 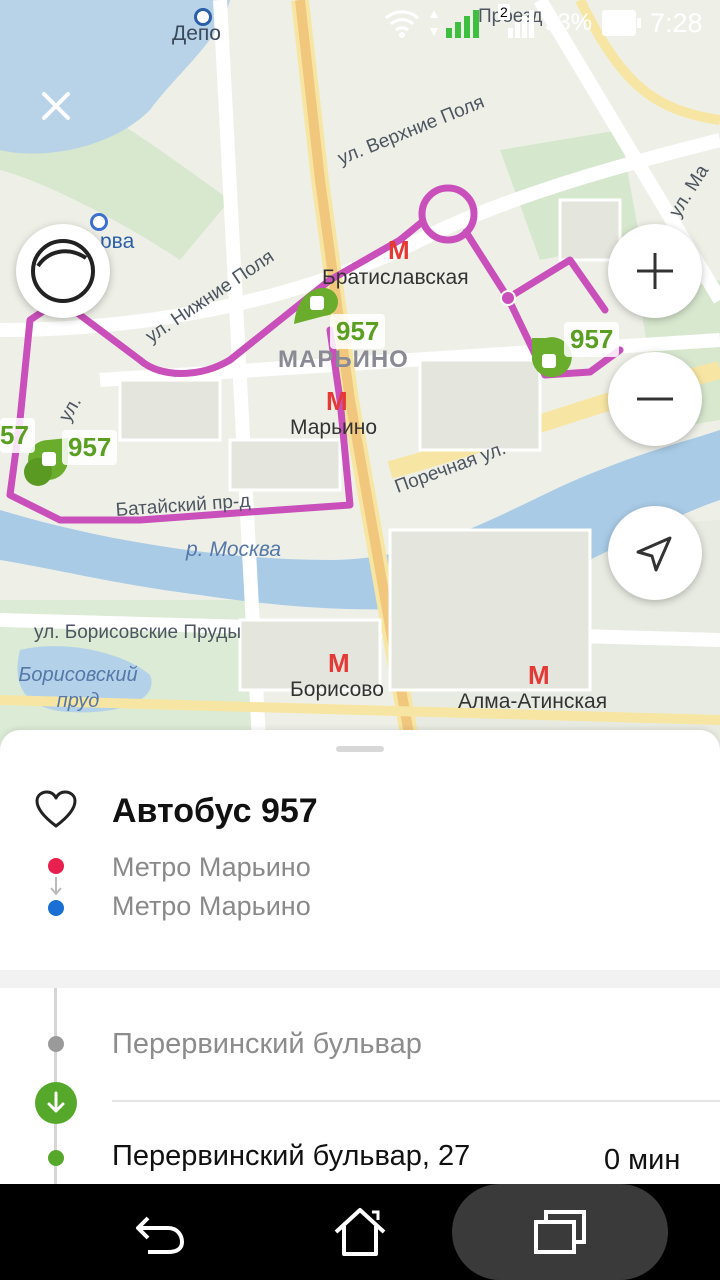 What do you see at coordinates (454, 24) in the screenshot?
I see `signal-sim1-icon` at bounding box center [454, 24].